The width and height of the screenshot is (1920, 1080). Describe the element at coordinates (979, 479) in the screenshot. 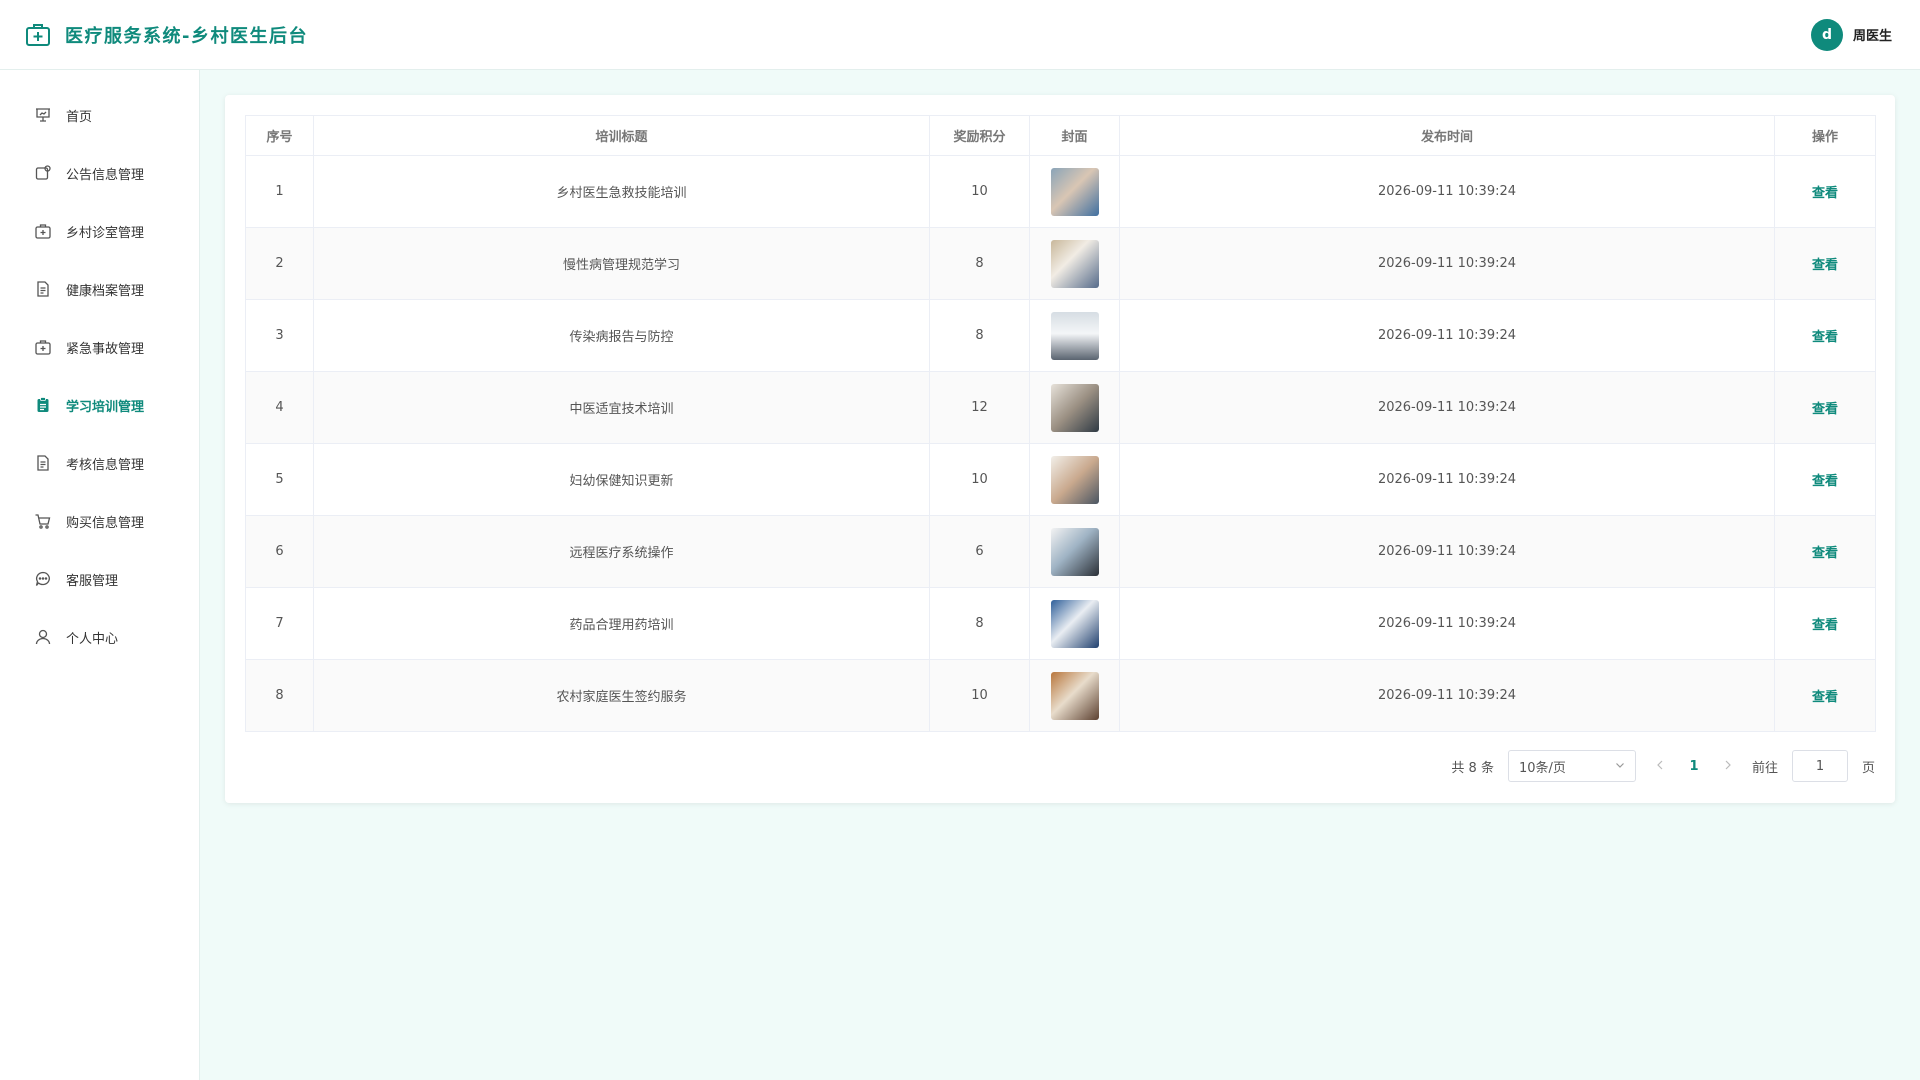

I see `cell-points: 10` at that location.